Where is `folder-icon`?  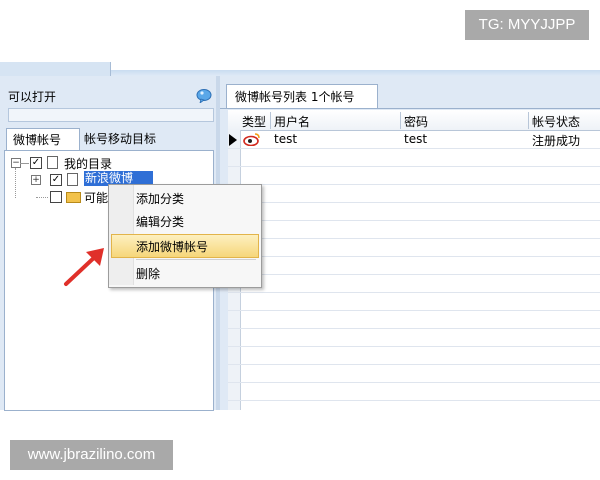 folder-icon is located at coordinates (73, 197).